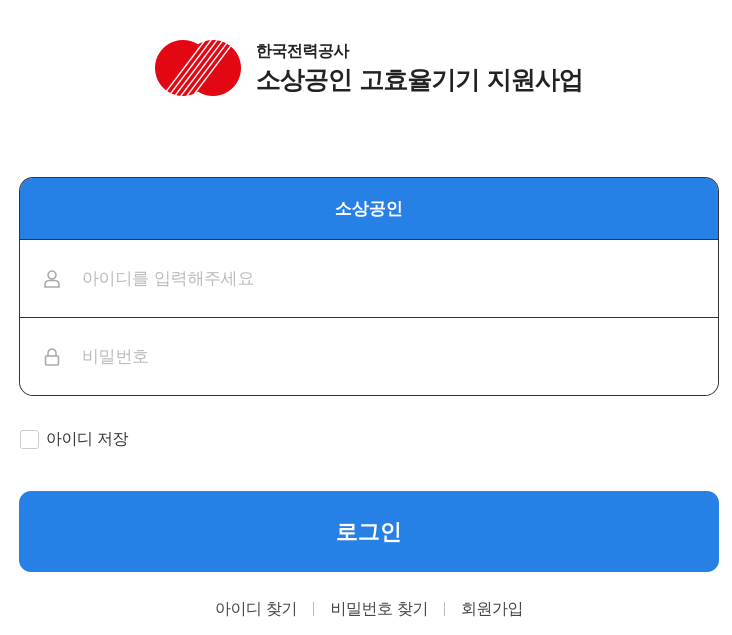  What do you see at coordinates (52, 357) in the screenshot?
I see `lock-icon` at bounding box center [52, 357].